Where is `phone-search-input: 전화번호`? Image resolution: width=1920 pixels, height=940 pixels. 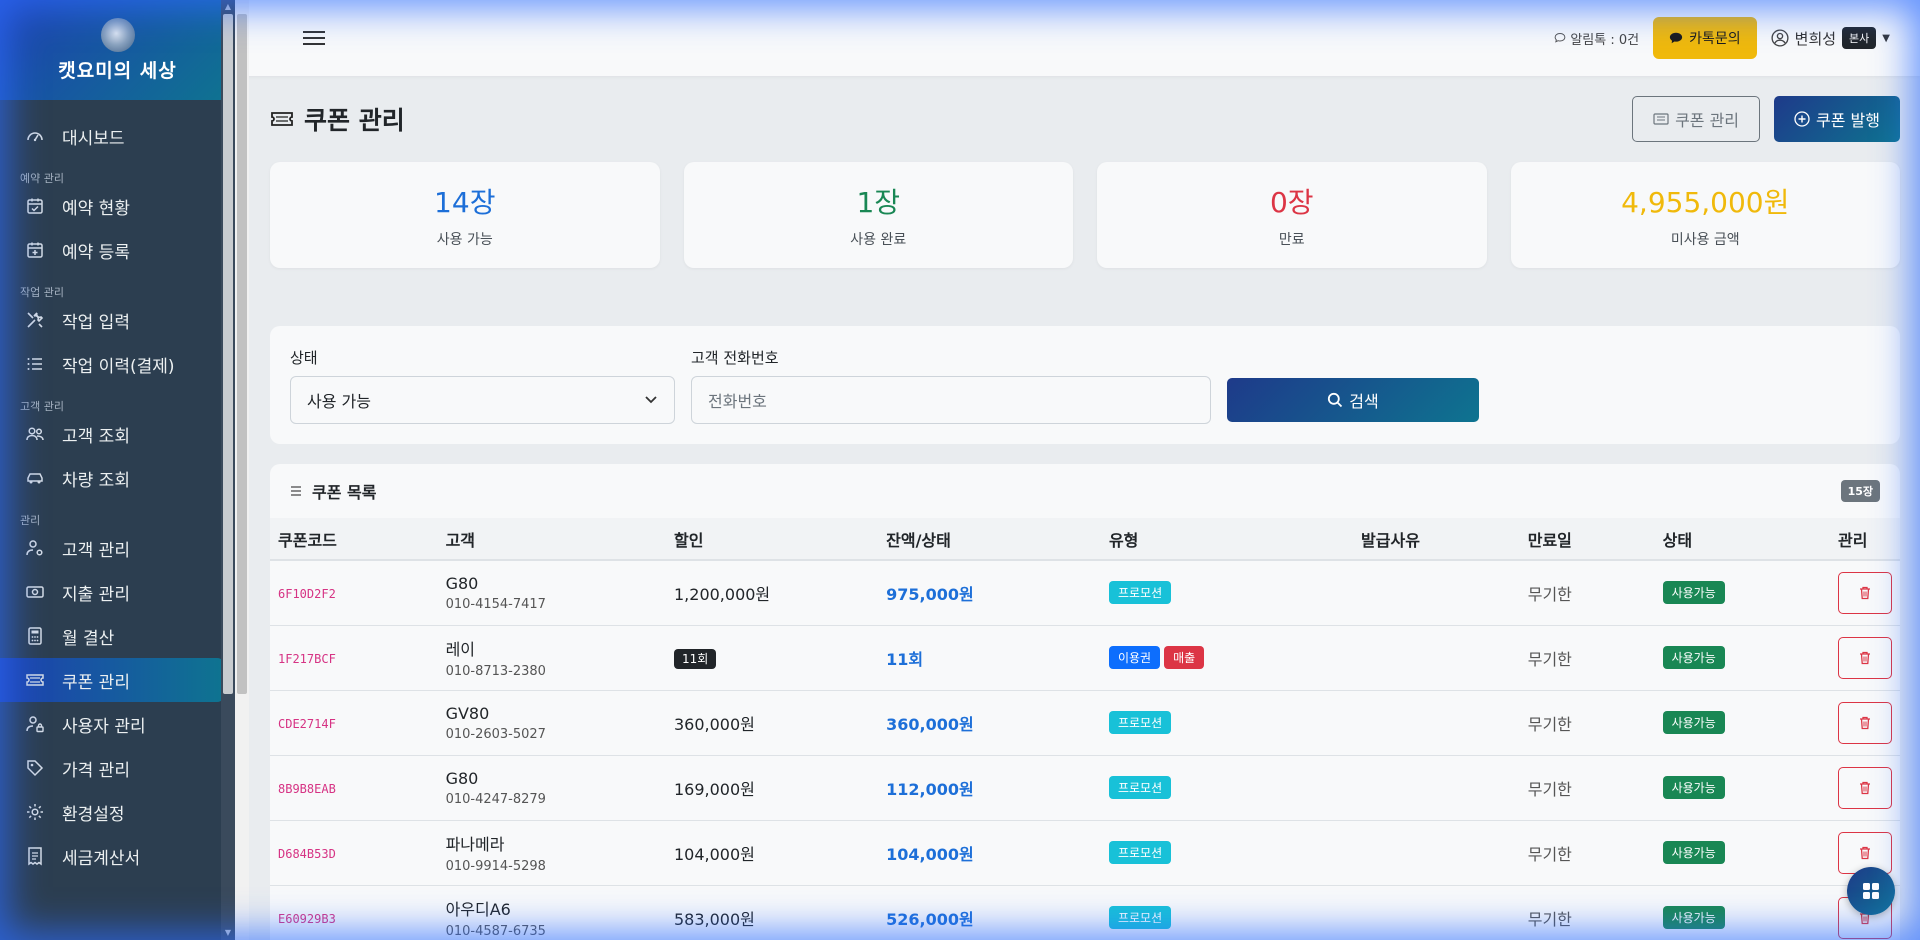
phone-search-input: 전화번호 is located at coordinates (951, 400).